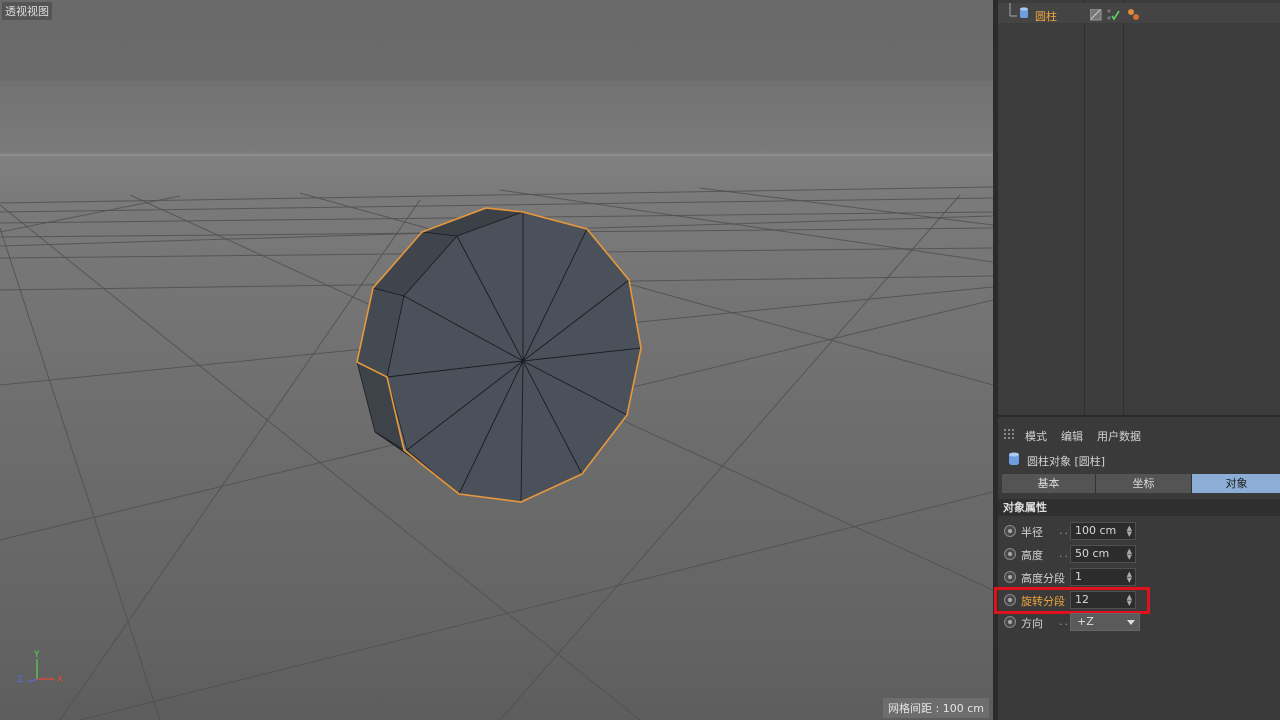 Image resolution: width=1280 pixels, height=720 pixels. Describe the element at coordinates (36, 655) in the screenshot. I see `axis-y-label: Y` at that location.